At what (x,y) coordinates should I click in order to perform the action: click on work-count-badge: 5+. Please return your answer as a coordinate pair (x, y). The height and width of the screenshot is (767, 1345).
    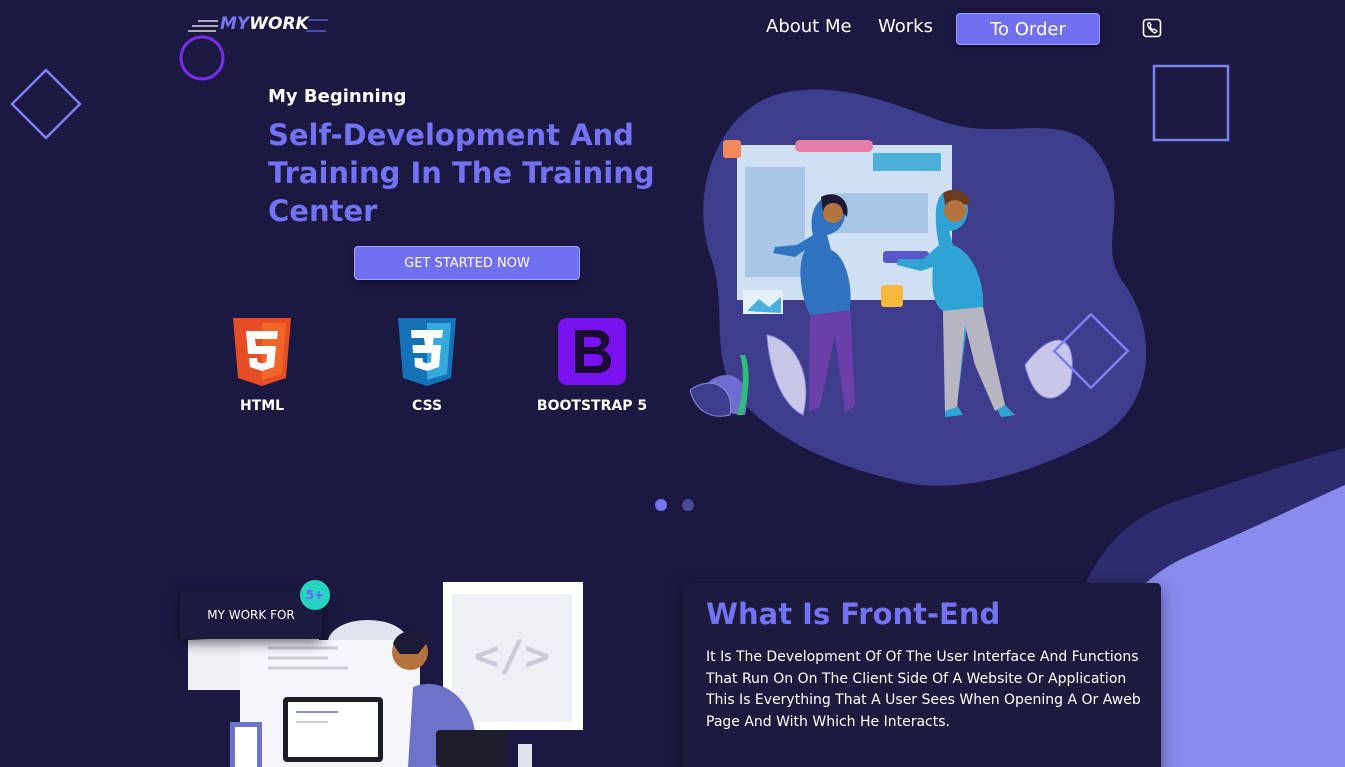
    Looking at the image, I should click on (315, 595).